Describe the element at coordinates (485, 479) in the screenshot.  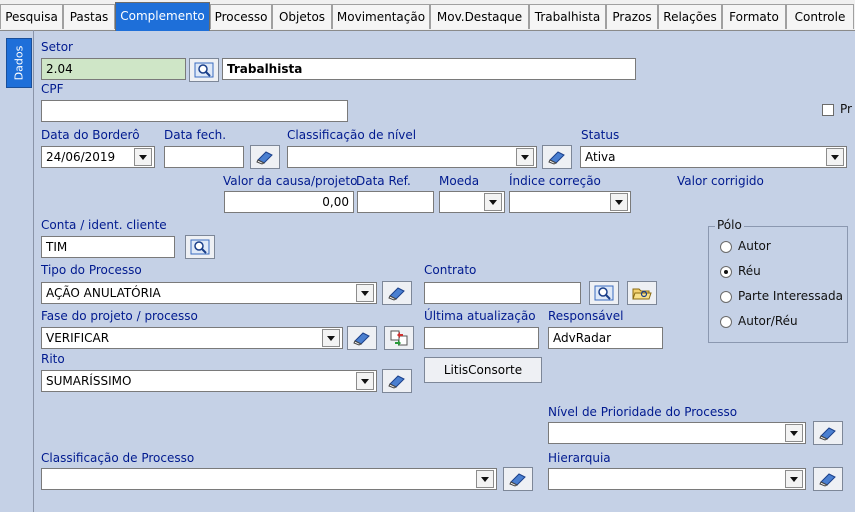
I see `classificacao-processo-dropdown` at that location.